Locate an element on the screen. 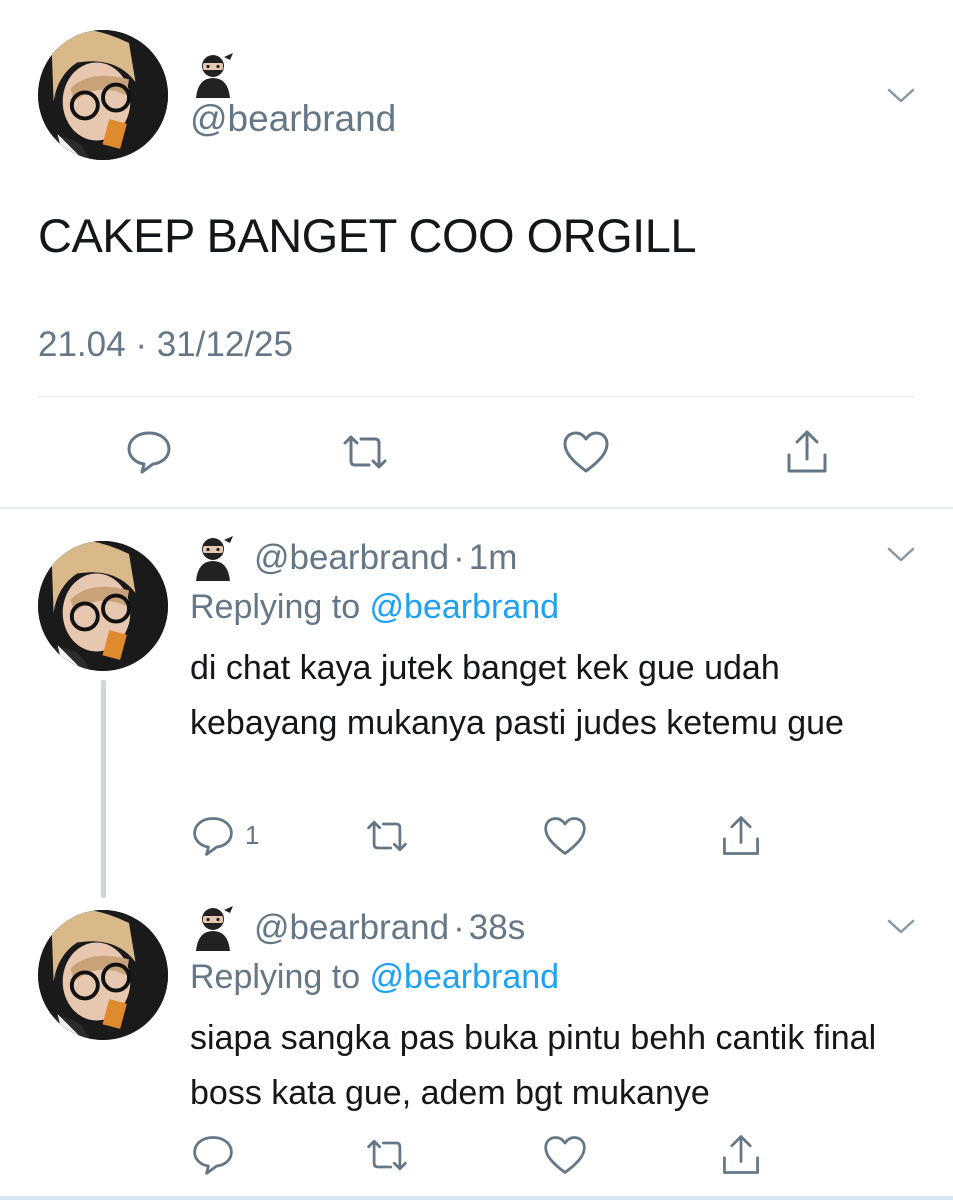  reply-header: @bearbrand · 1m is located at coordinates (385, 558).